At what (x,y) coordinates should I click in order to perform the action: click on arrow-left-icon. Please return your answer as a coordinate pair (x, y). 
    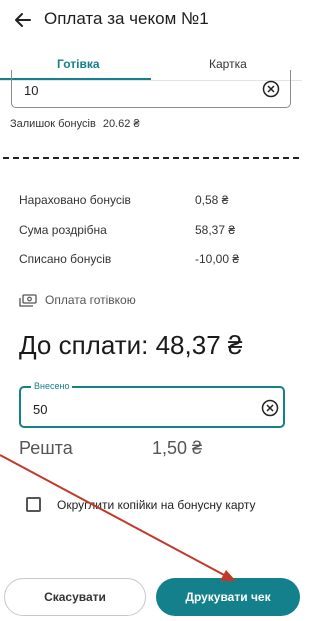
    Looking at the image, I should click on (23, 20).